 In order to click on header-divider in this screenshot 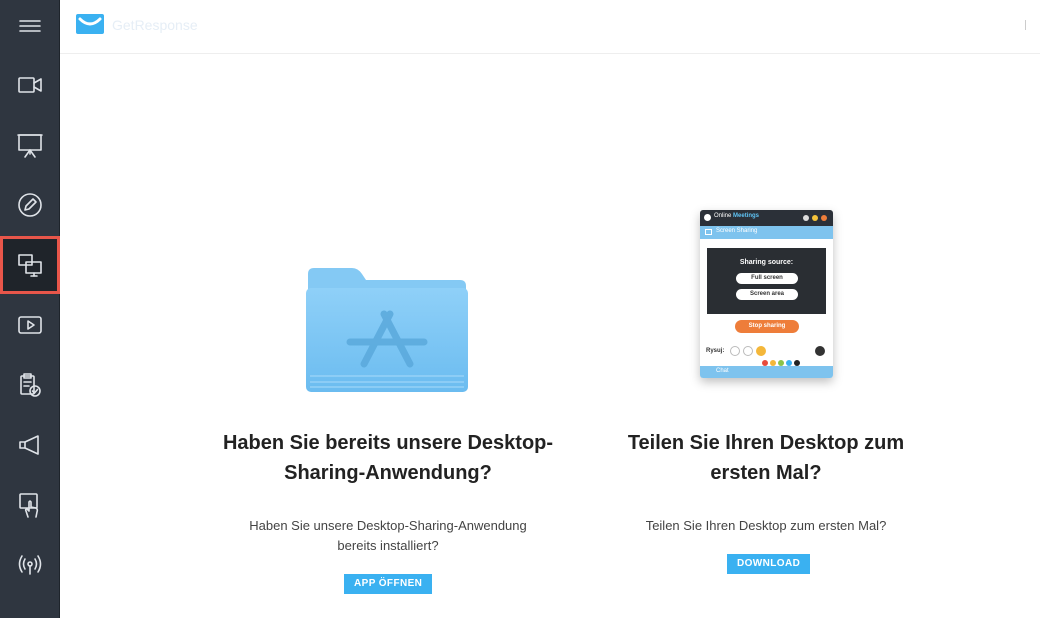, I will do `click(1025, 25)`.